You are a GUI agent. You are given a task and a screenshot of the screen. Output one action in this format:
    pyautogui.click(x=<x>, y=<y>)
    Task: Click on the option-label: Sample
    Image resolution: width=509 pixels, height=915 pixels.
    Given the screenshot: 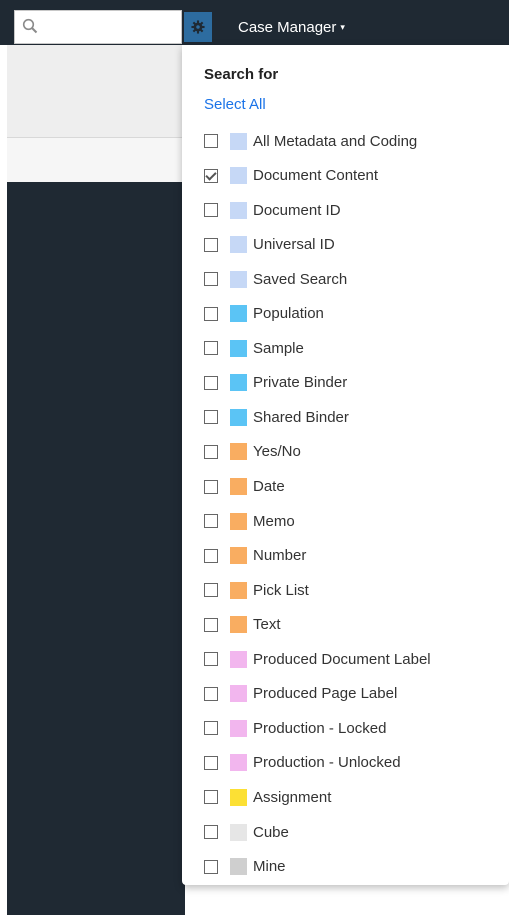 What is the action you would take?
    pyautogui.click(x=278, y=348)
    